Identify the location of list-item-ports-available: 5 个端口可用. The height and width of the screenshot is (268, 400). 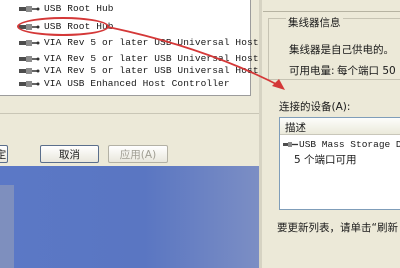
(325, 160).